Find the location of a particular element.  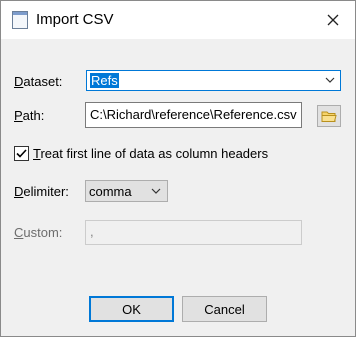

dataset-combobox: Refs is located at coordinates (213, 80).